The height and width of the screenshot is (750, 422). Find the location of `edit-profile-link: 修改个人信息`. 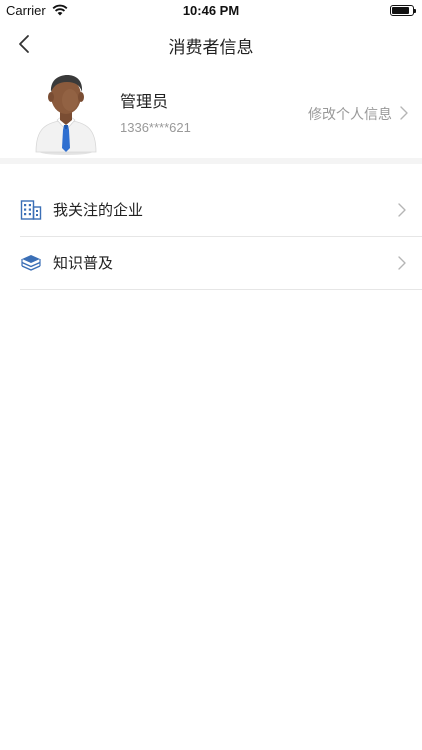

edit-profile-link: 修改个人信息 is located at coordinates (350, 114).